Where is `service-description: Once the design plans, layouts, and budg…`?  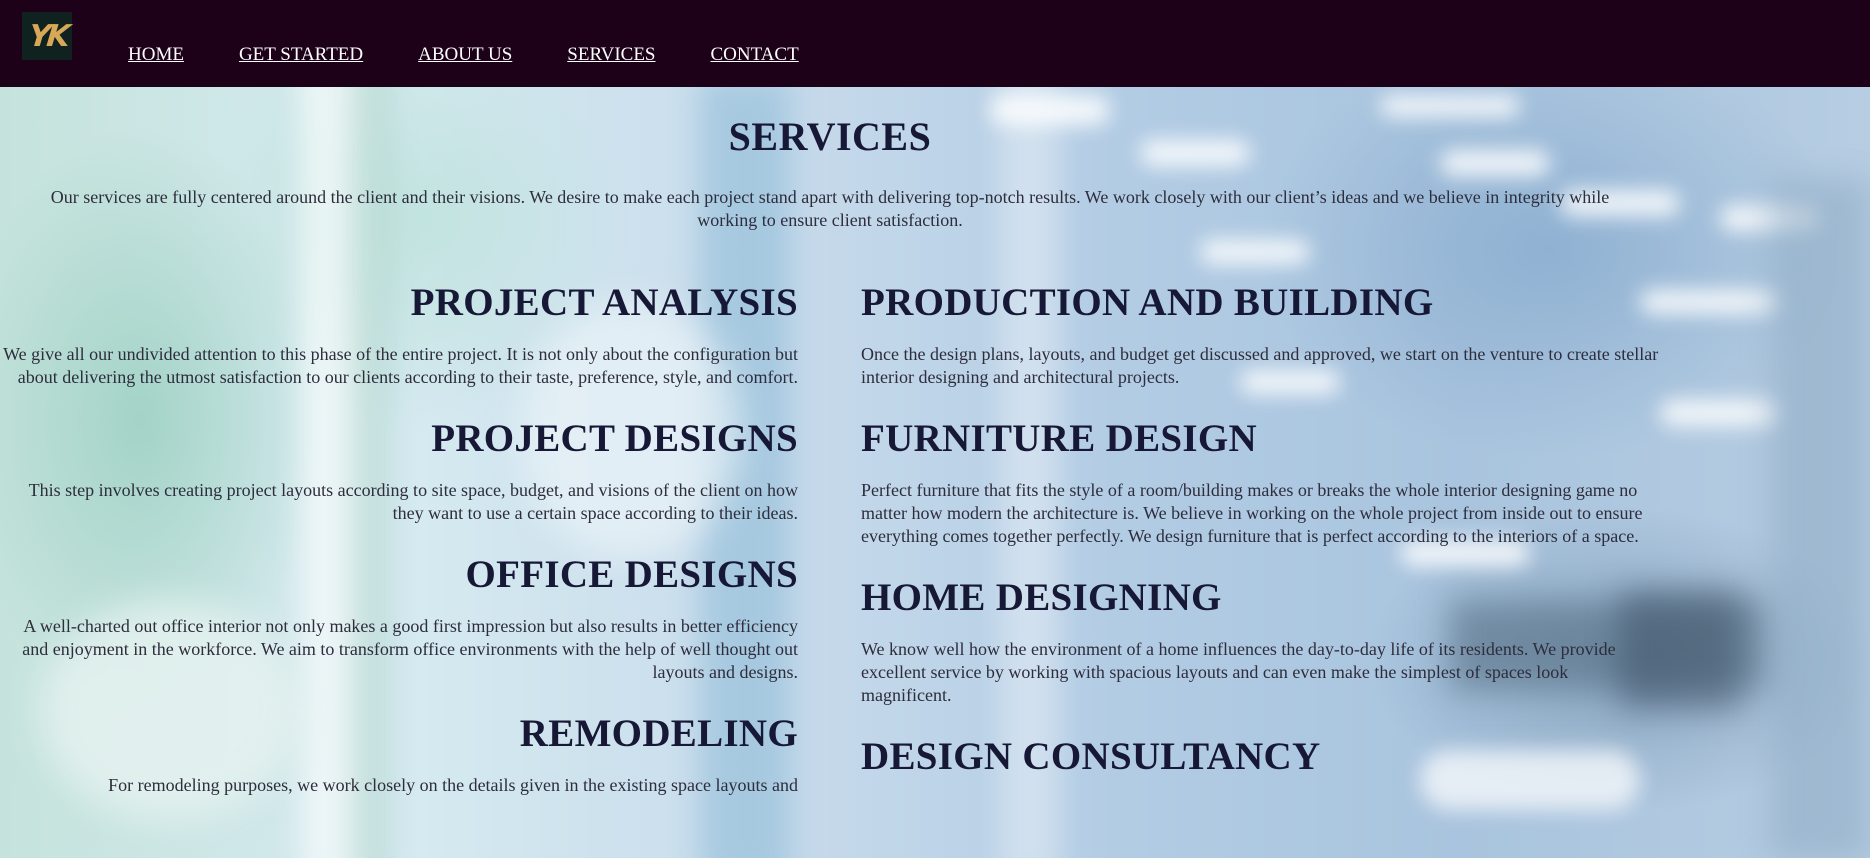 service-description: Once the design plans, layouts, and budg… is located at coordinates (1260, 365).